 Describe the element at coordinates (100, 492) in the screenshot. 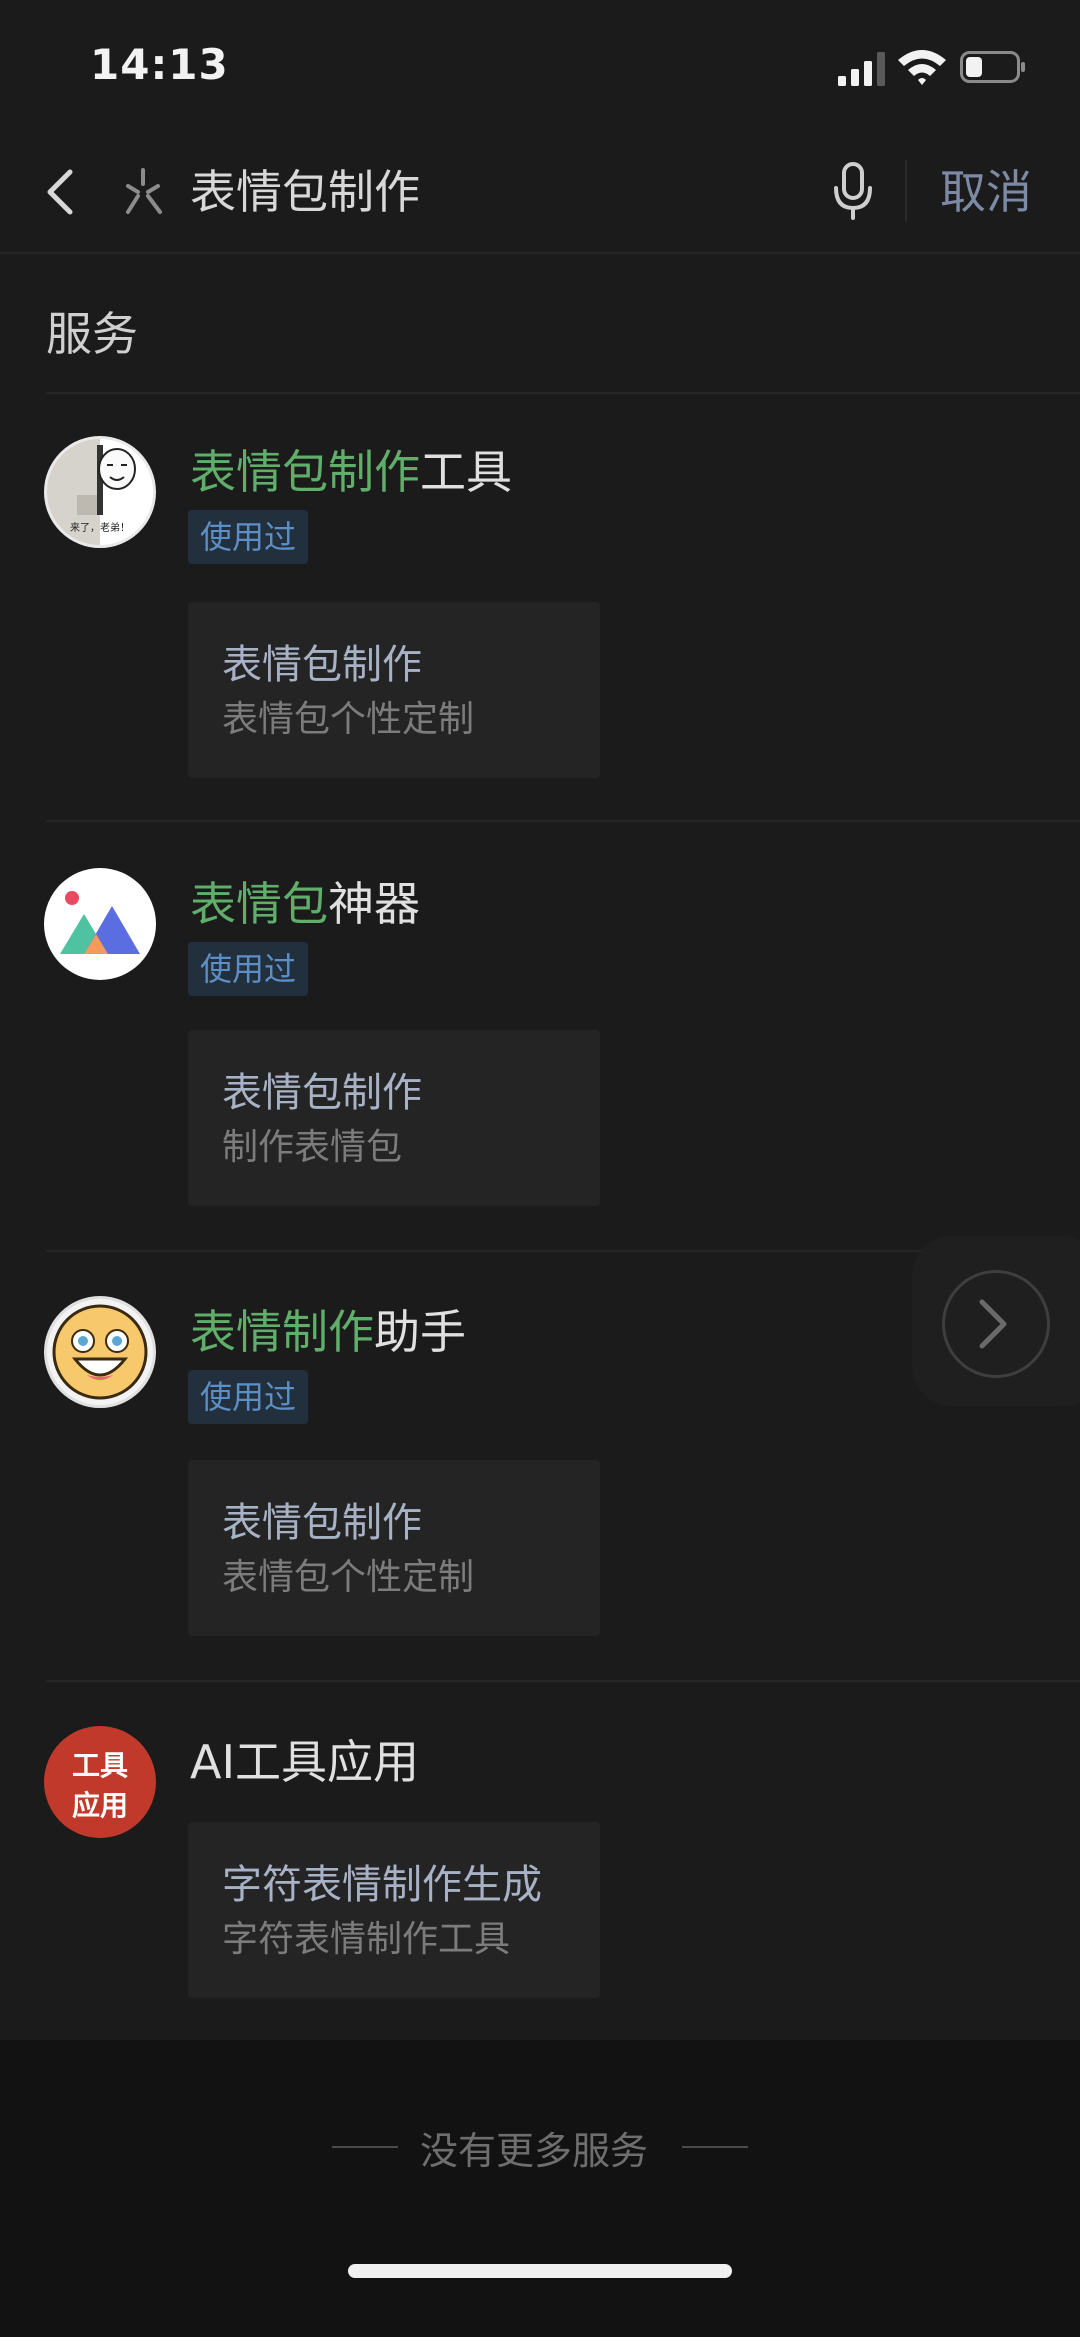

I see `meme-face-avatar: 来了，老弟！` at that location.